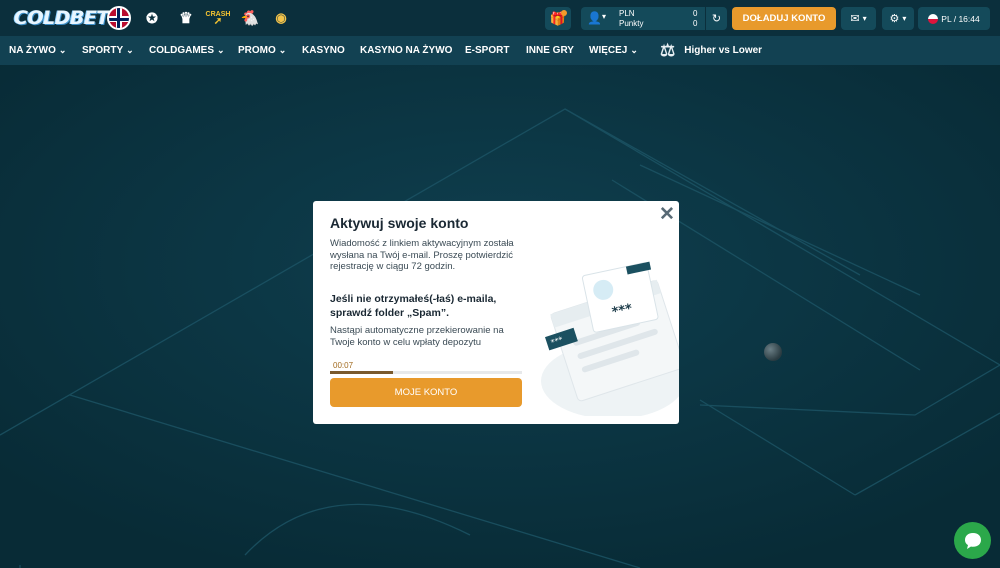  Describe the element at coordinates (695, 13) in the screenshot. I see `currency-value: 0` at that location.